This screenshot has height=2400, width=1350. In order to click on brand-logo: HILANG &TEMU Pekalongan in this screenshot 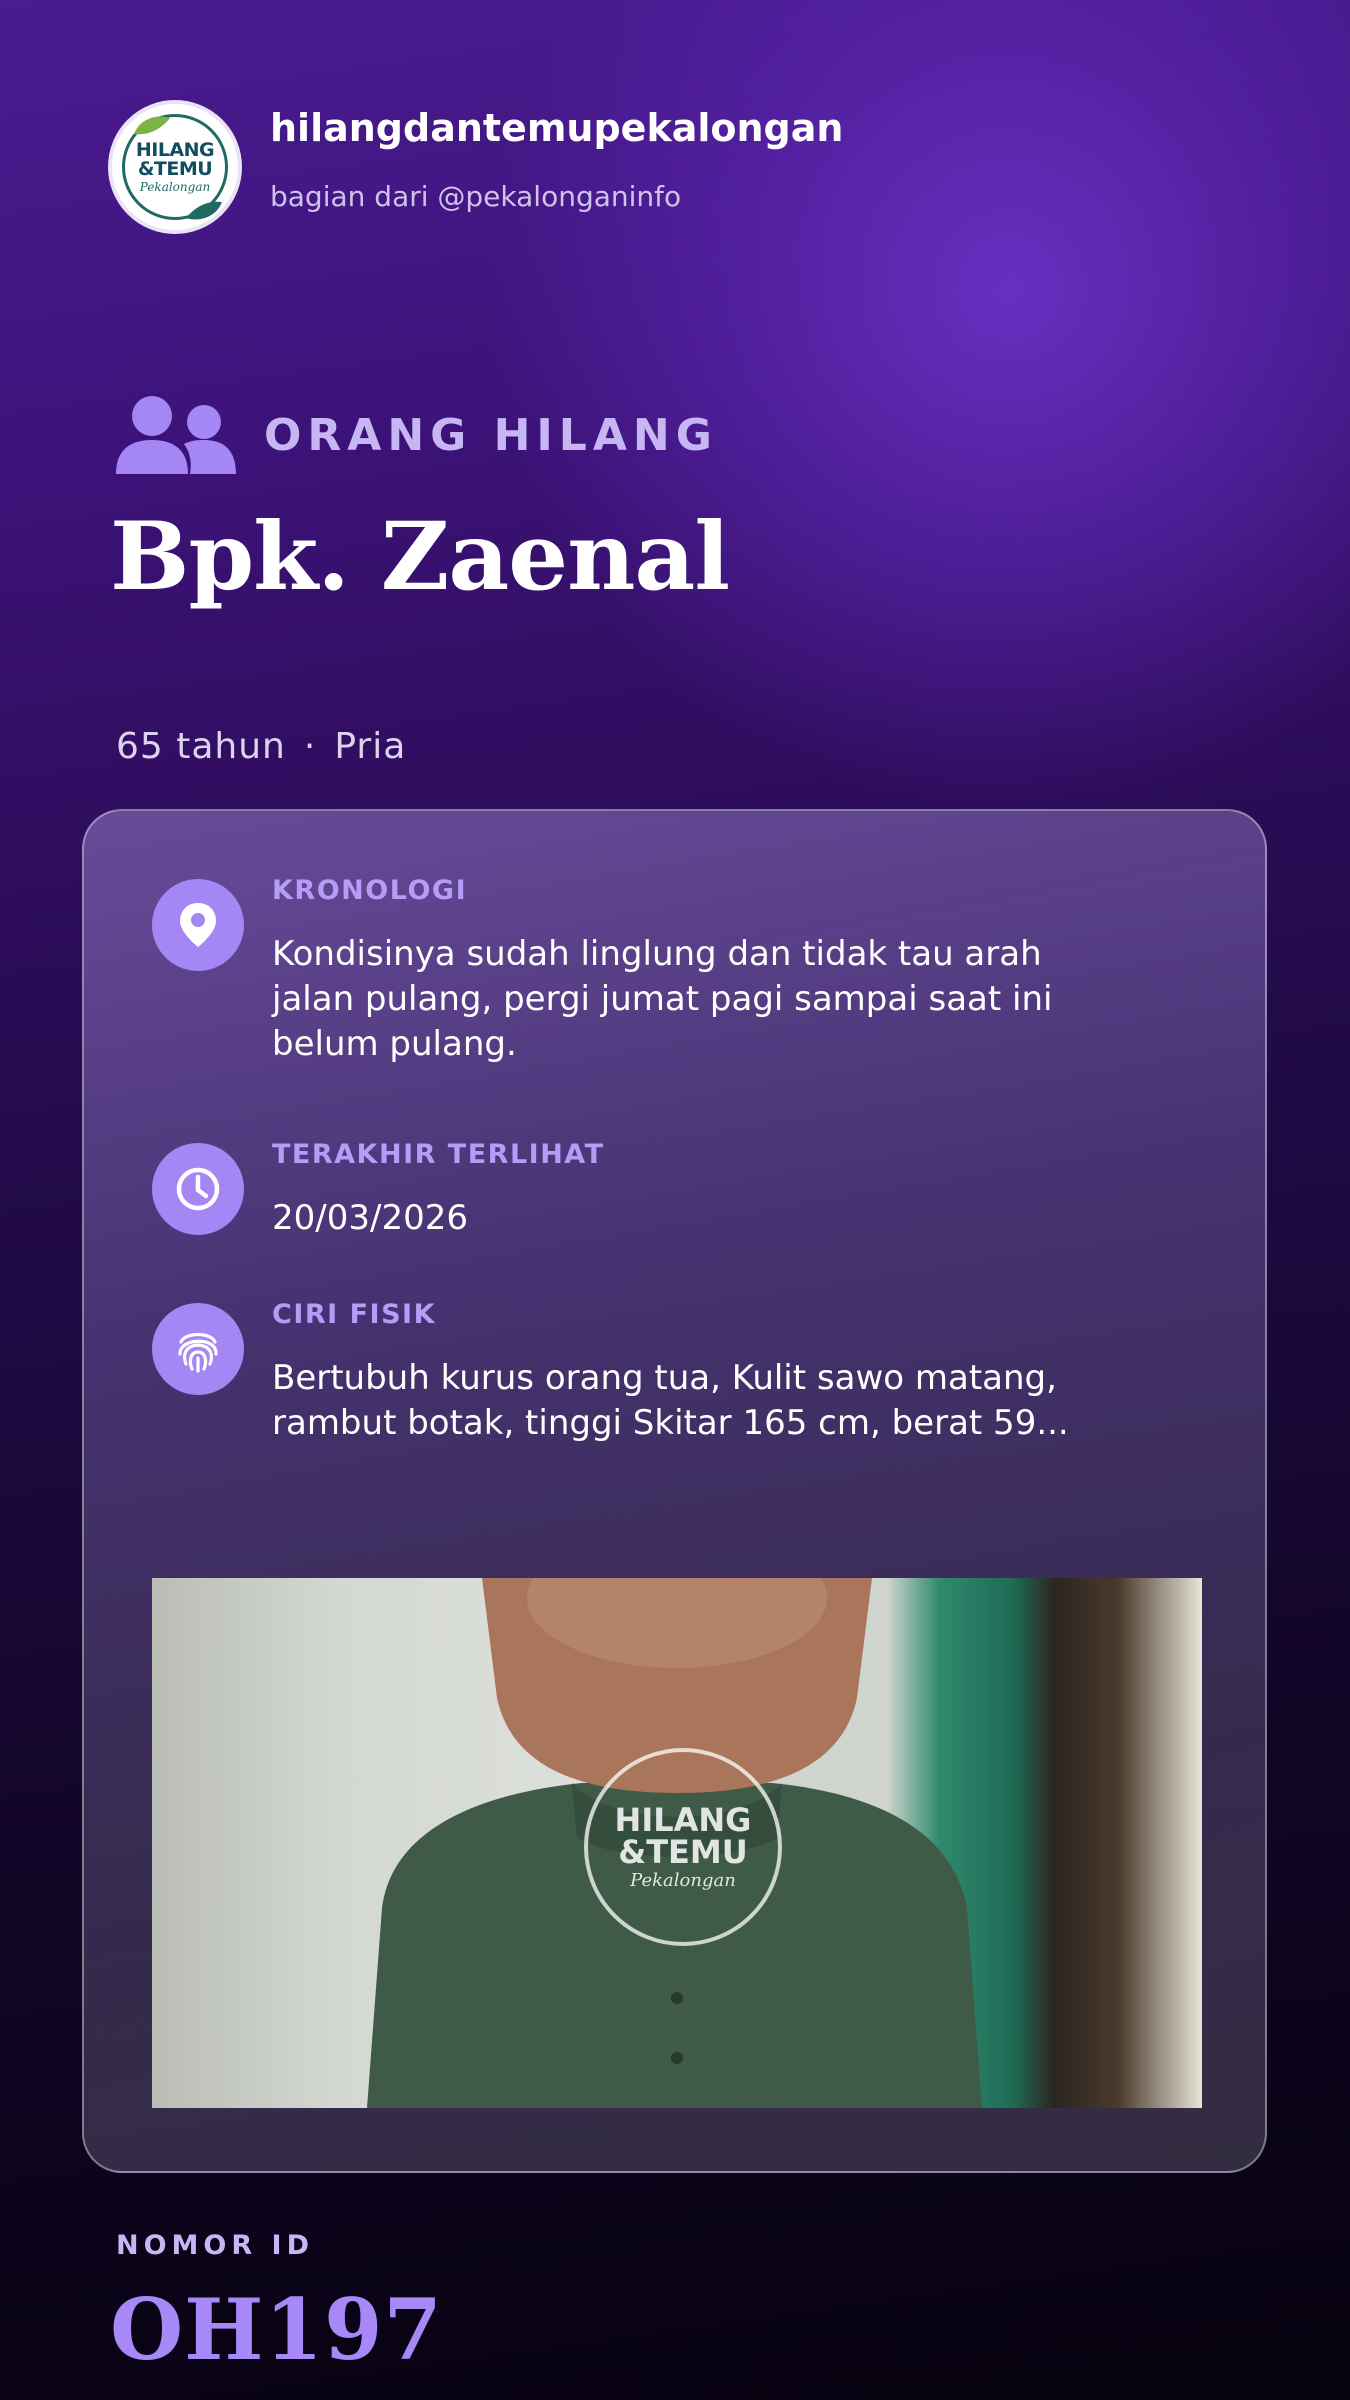, I will do `click(175, 167)`.